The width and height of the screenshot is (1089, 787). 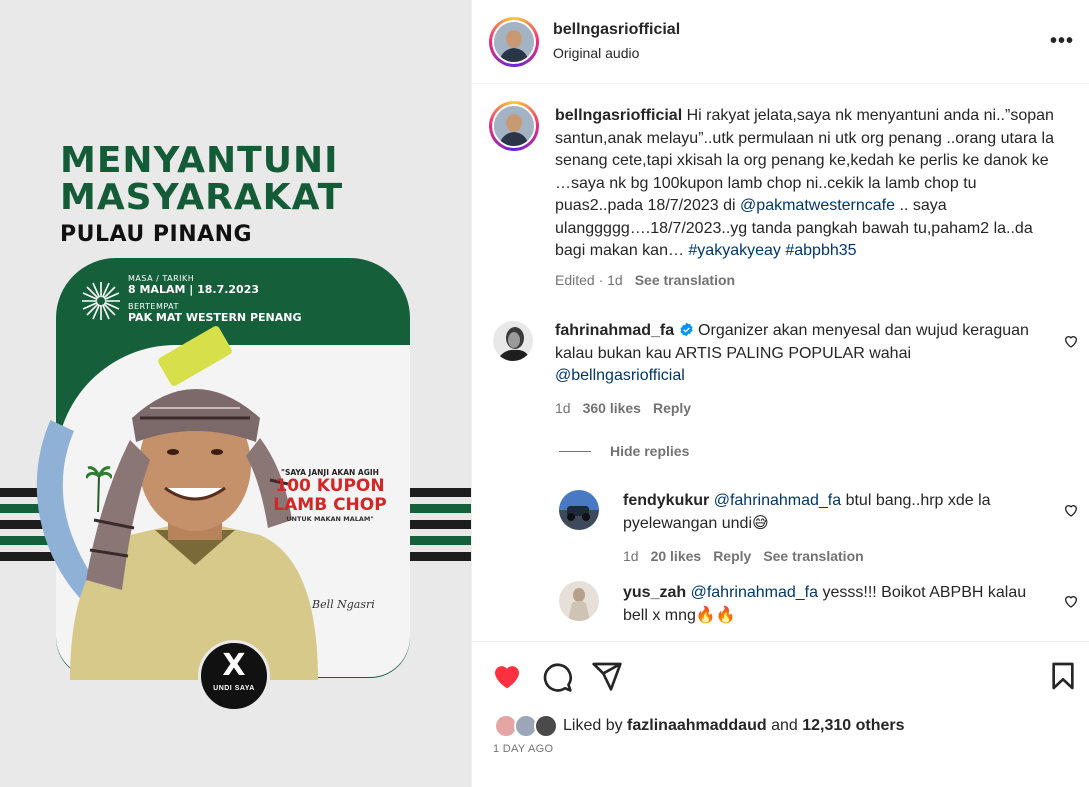 I want to click on liker-avatar, so click(x=546, y=726).